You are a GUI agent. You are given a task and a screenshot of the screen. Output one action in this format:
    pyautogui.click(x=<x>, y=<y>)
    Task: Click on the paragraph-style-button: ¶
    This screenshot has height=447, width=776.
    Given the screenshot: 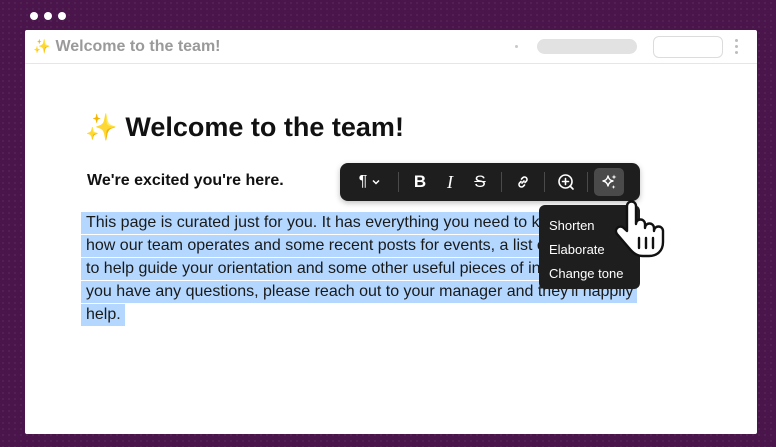 What is the action you would take?
    pyautogui.click(x=370, y=182)
    